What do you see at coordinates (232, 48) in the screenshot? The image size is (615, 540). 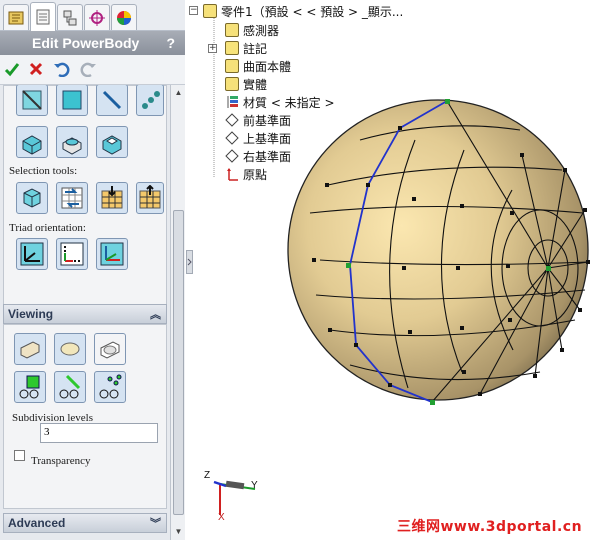 I see `annotation-icon` at bounding box center [232, 48].